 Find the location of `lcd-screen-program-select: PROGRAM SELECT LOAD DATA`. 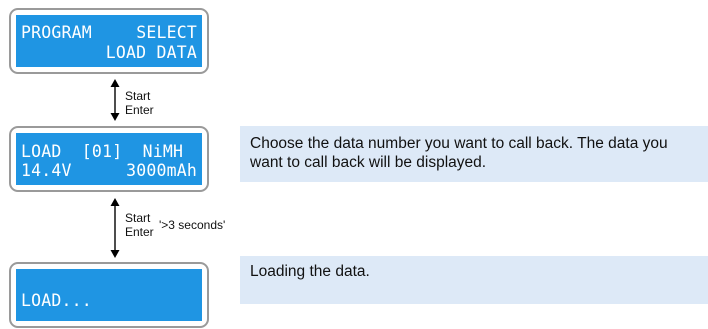

lcd-screen-program-select: PROGRAM SELECT LOAD DATA is located at coordinates (109, 41).